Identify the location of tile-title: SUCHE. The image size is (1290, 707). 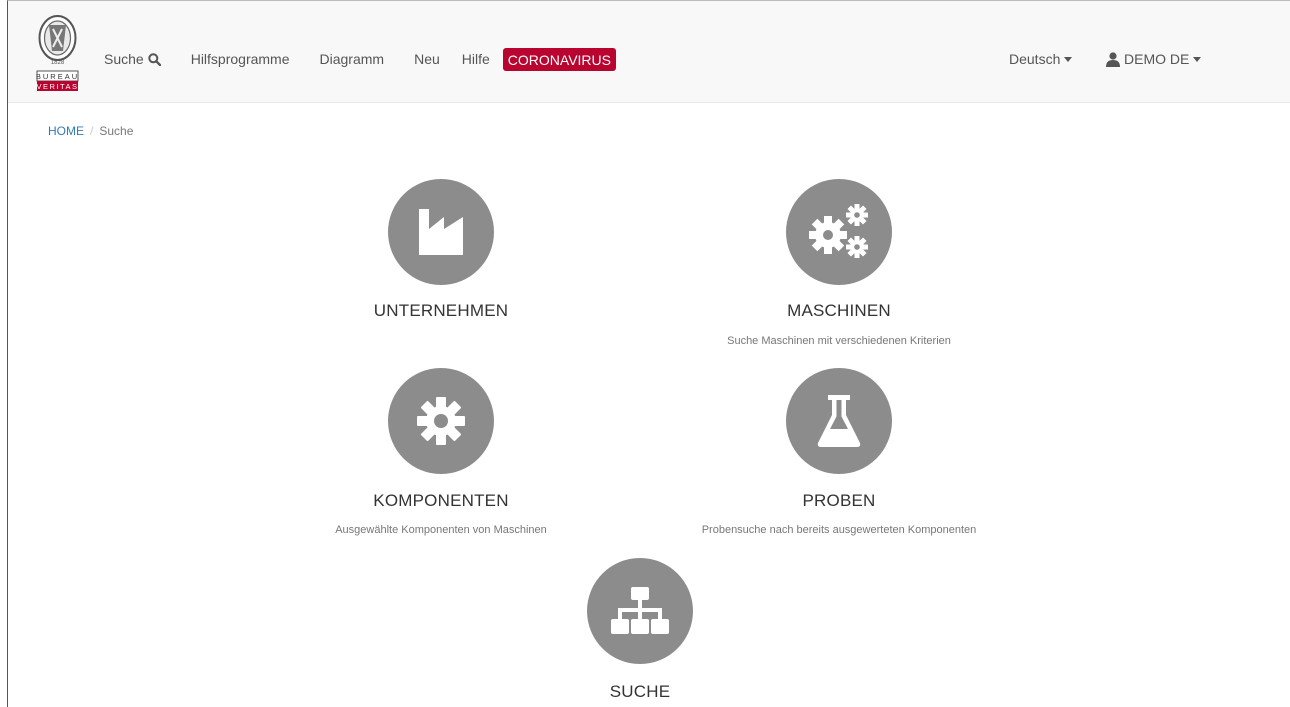
(640, 692).